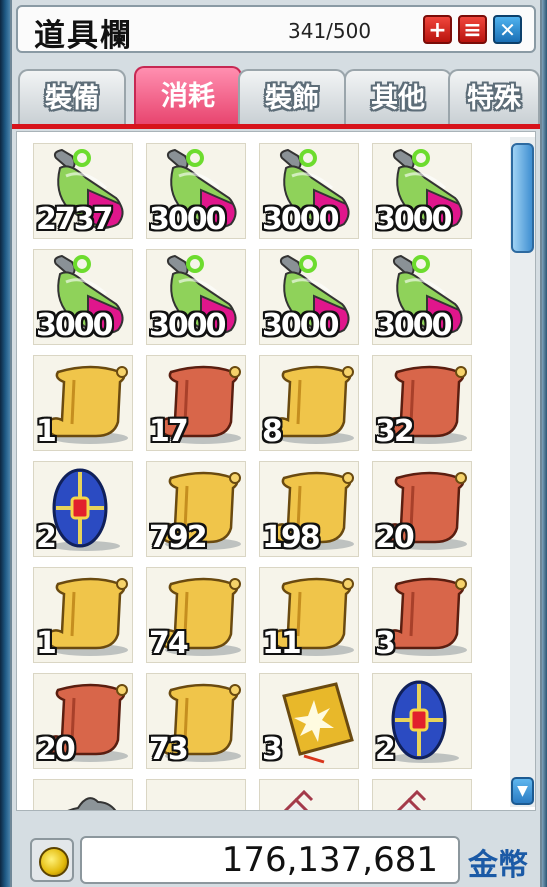 Image resolution: width=547 pixels, height=887 pixels. Describe the element at coordinates (330, 31) in the screenshot. I see `inventory-capacity: 341/500` at that location.